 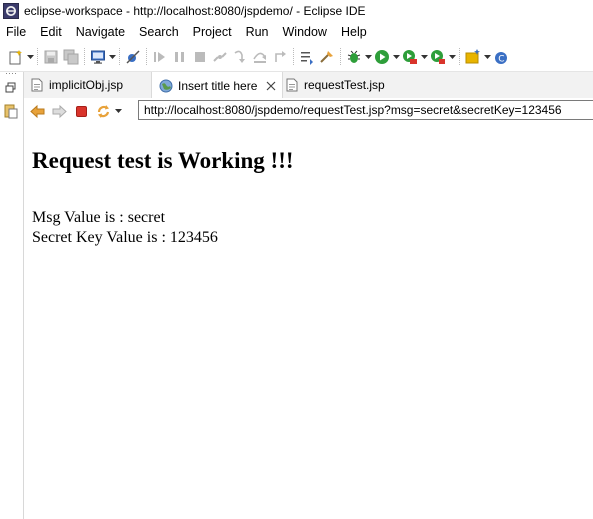 I want to click on step-into-button, so click(x=240, y=57).